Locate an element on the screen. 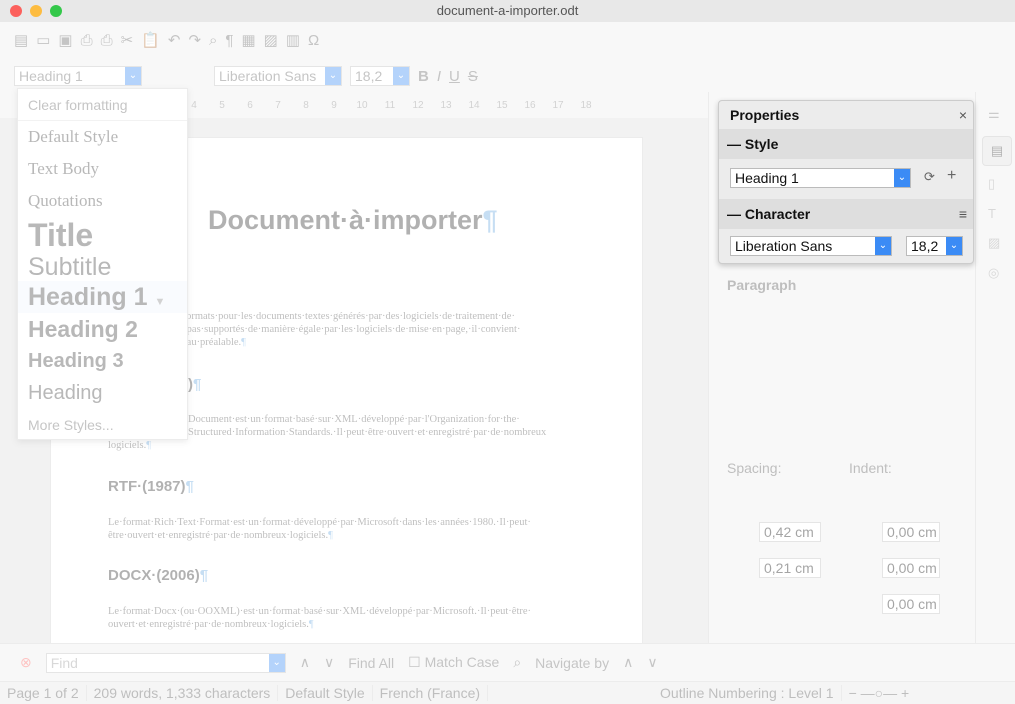 This screenshot has height=704, width=1015. close-find-icon: ⊗ is located at coordinates (26, 662).